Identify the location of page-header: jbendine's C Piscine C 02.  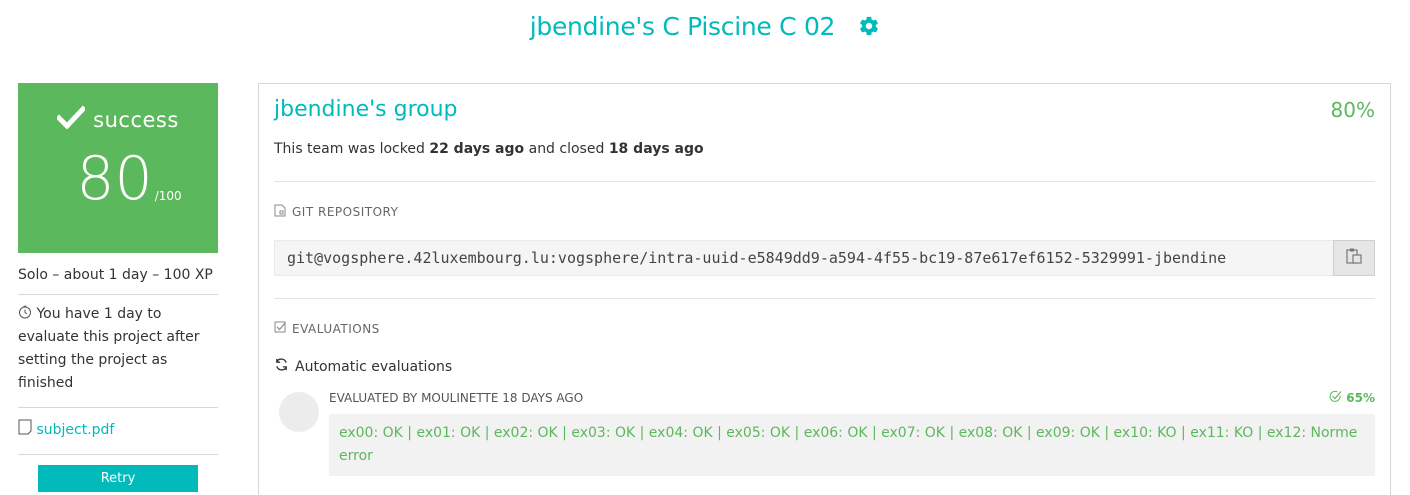
(705, 26).